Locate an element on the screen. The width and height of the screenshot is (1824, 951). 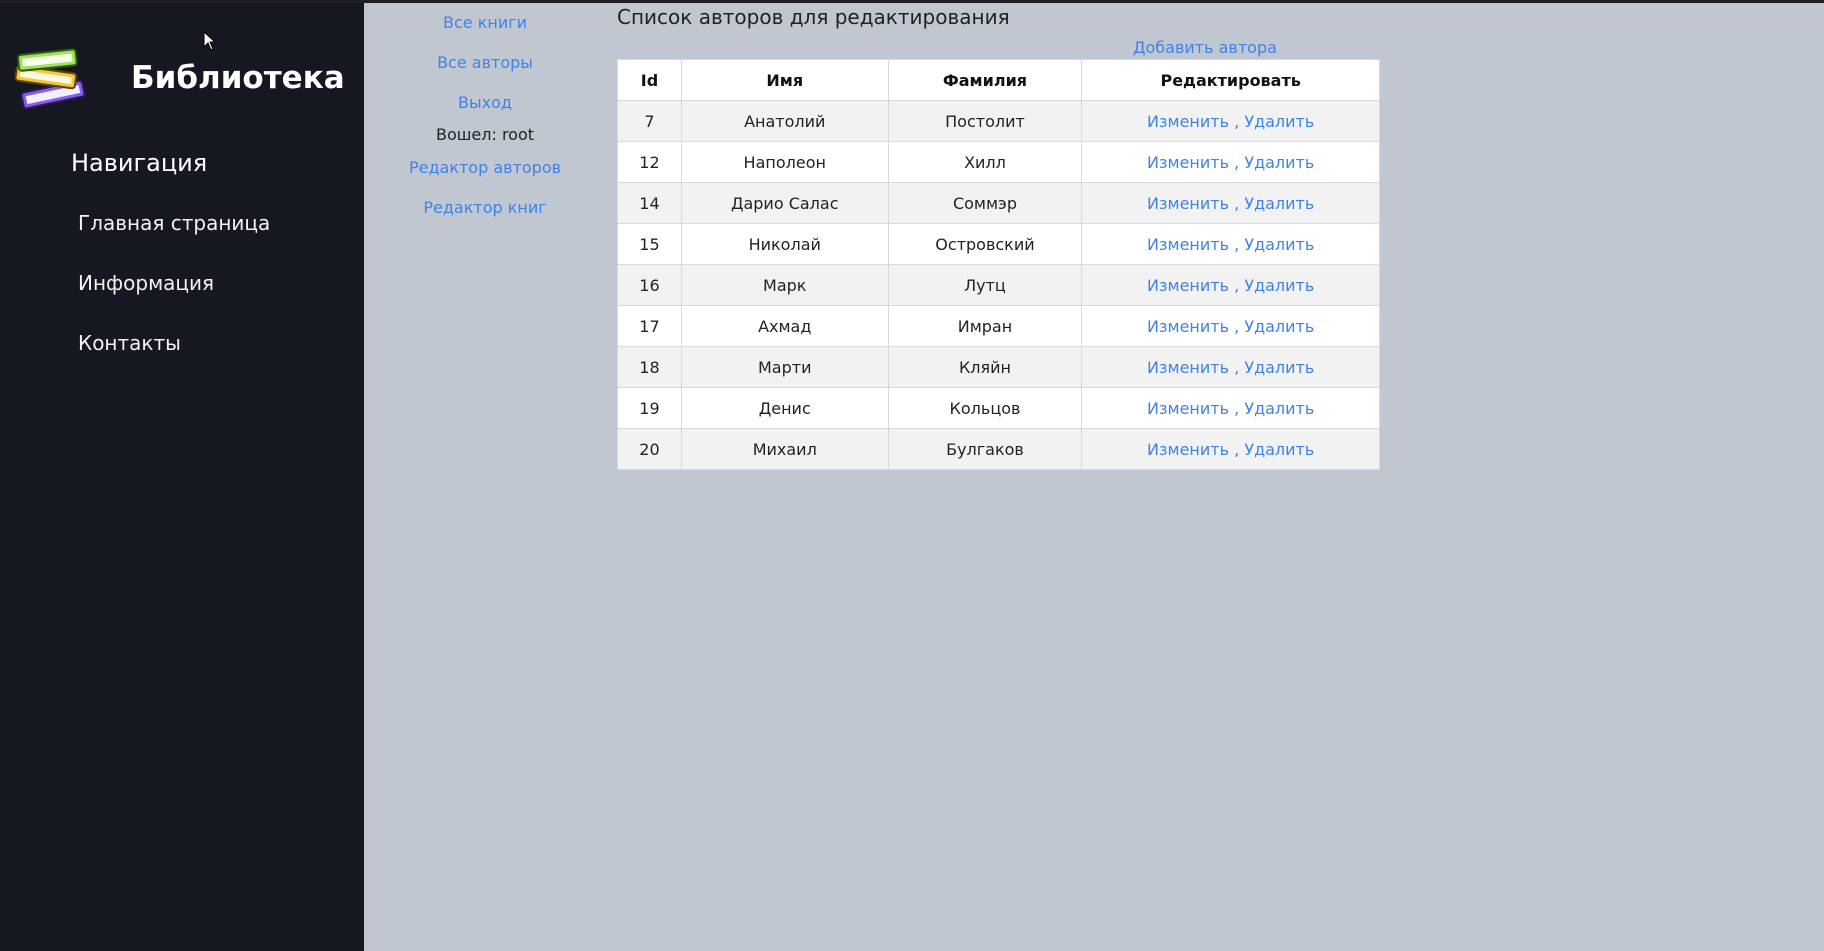
sidebar-item-home: Главная страница is located at coordinates (174, 223).